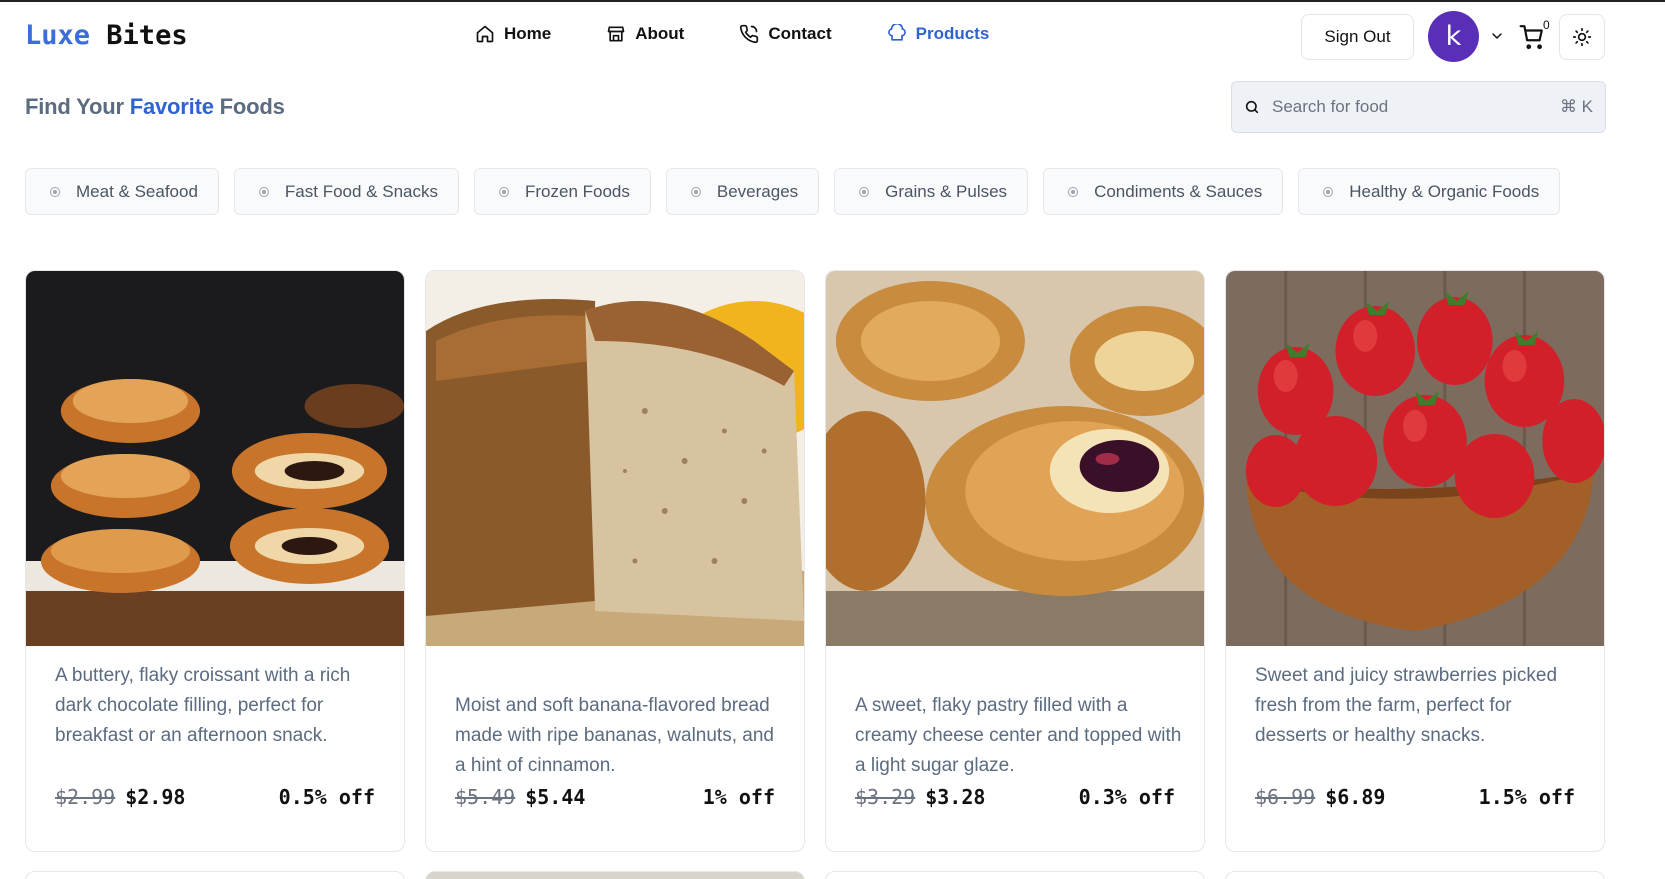  I want to click on search-input, so click(1416, 107).